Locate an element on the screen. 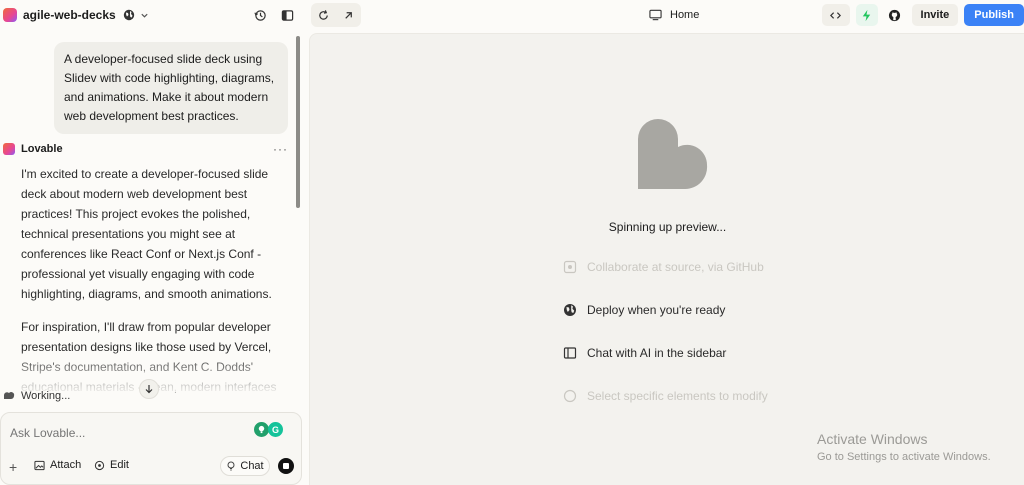 Image resolution: width=1024 pixels, height=485 pixels. github-square-icon is located at coordinates (570, 267).